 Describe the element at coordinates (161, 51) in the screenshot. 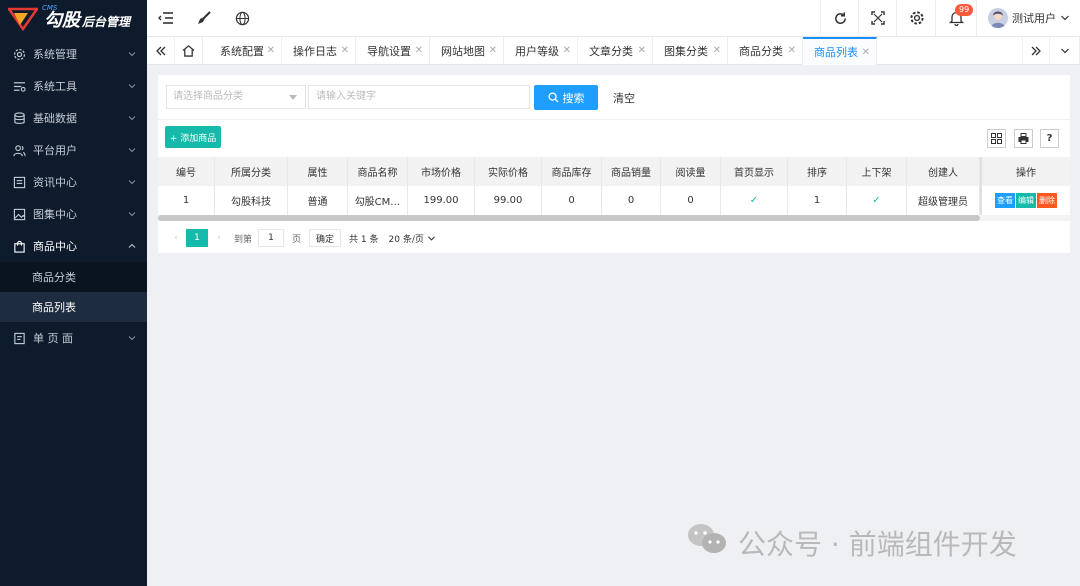

I see `tabs-scroll-left-icon` at that location.